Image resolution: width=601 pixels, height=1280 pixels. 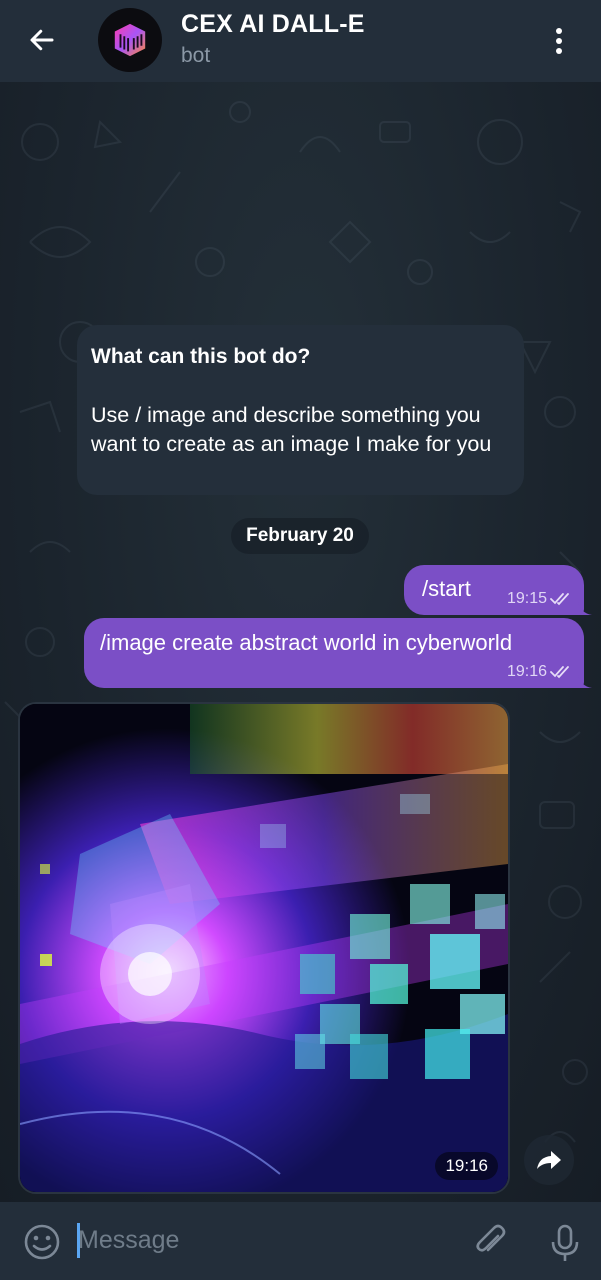 I want to click on arrow-left-icon, so click(x=42, y=40).